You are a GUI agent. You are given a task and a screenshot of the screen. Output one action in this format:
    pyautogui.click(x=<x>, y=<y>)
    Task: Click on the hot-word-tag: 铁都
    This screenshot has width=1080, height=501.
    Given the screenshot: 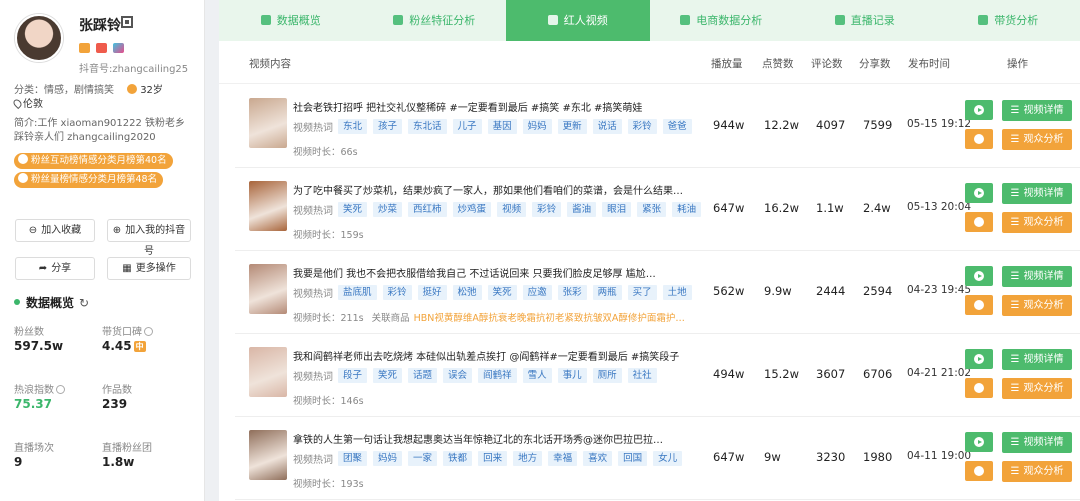 What is the action you would take?
    pyautogui.click(x=458, y=458)
    